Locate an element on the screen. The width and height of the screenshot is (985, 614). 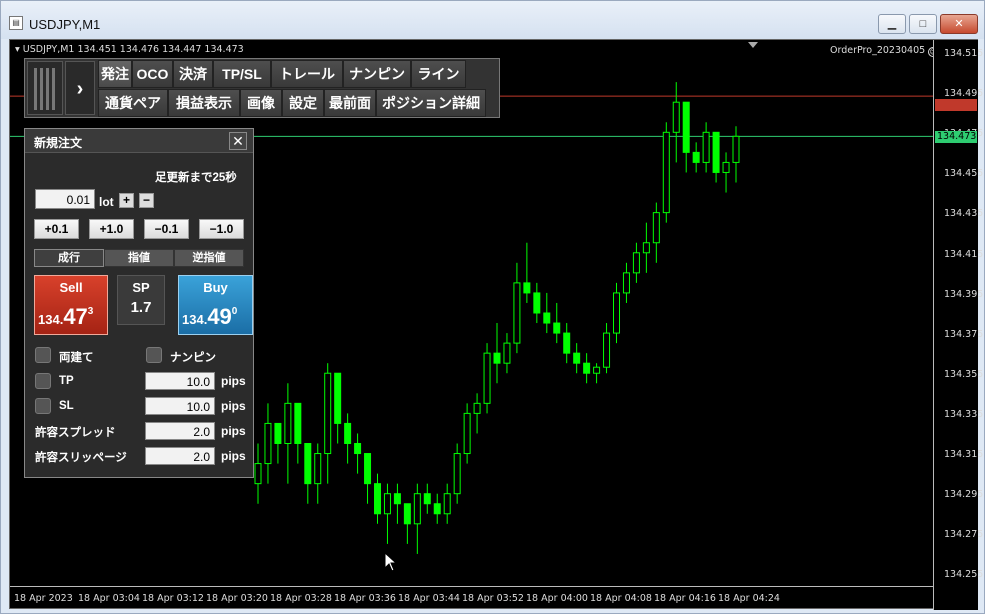
toolbar-button-row1-2: 決済 is located at coordinates (193, 74).